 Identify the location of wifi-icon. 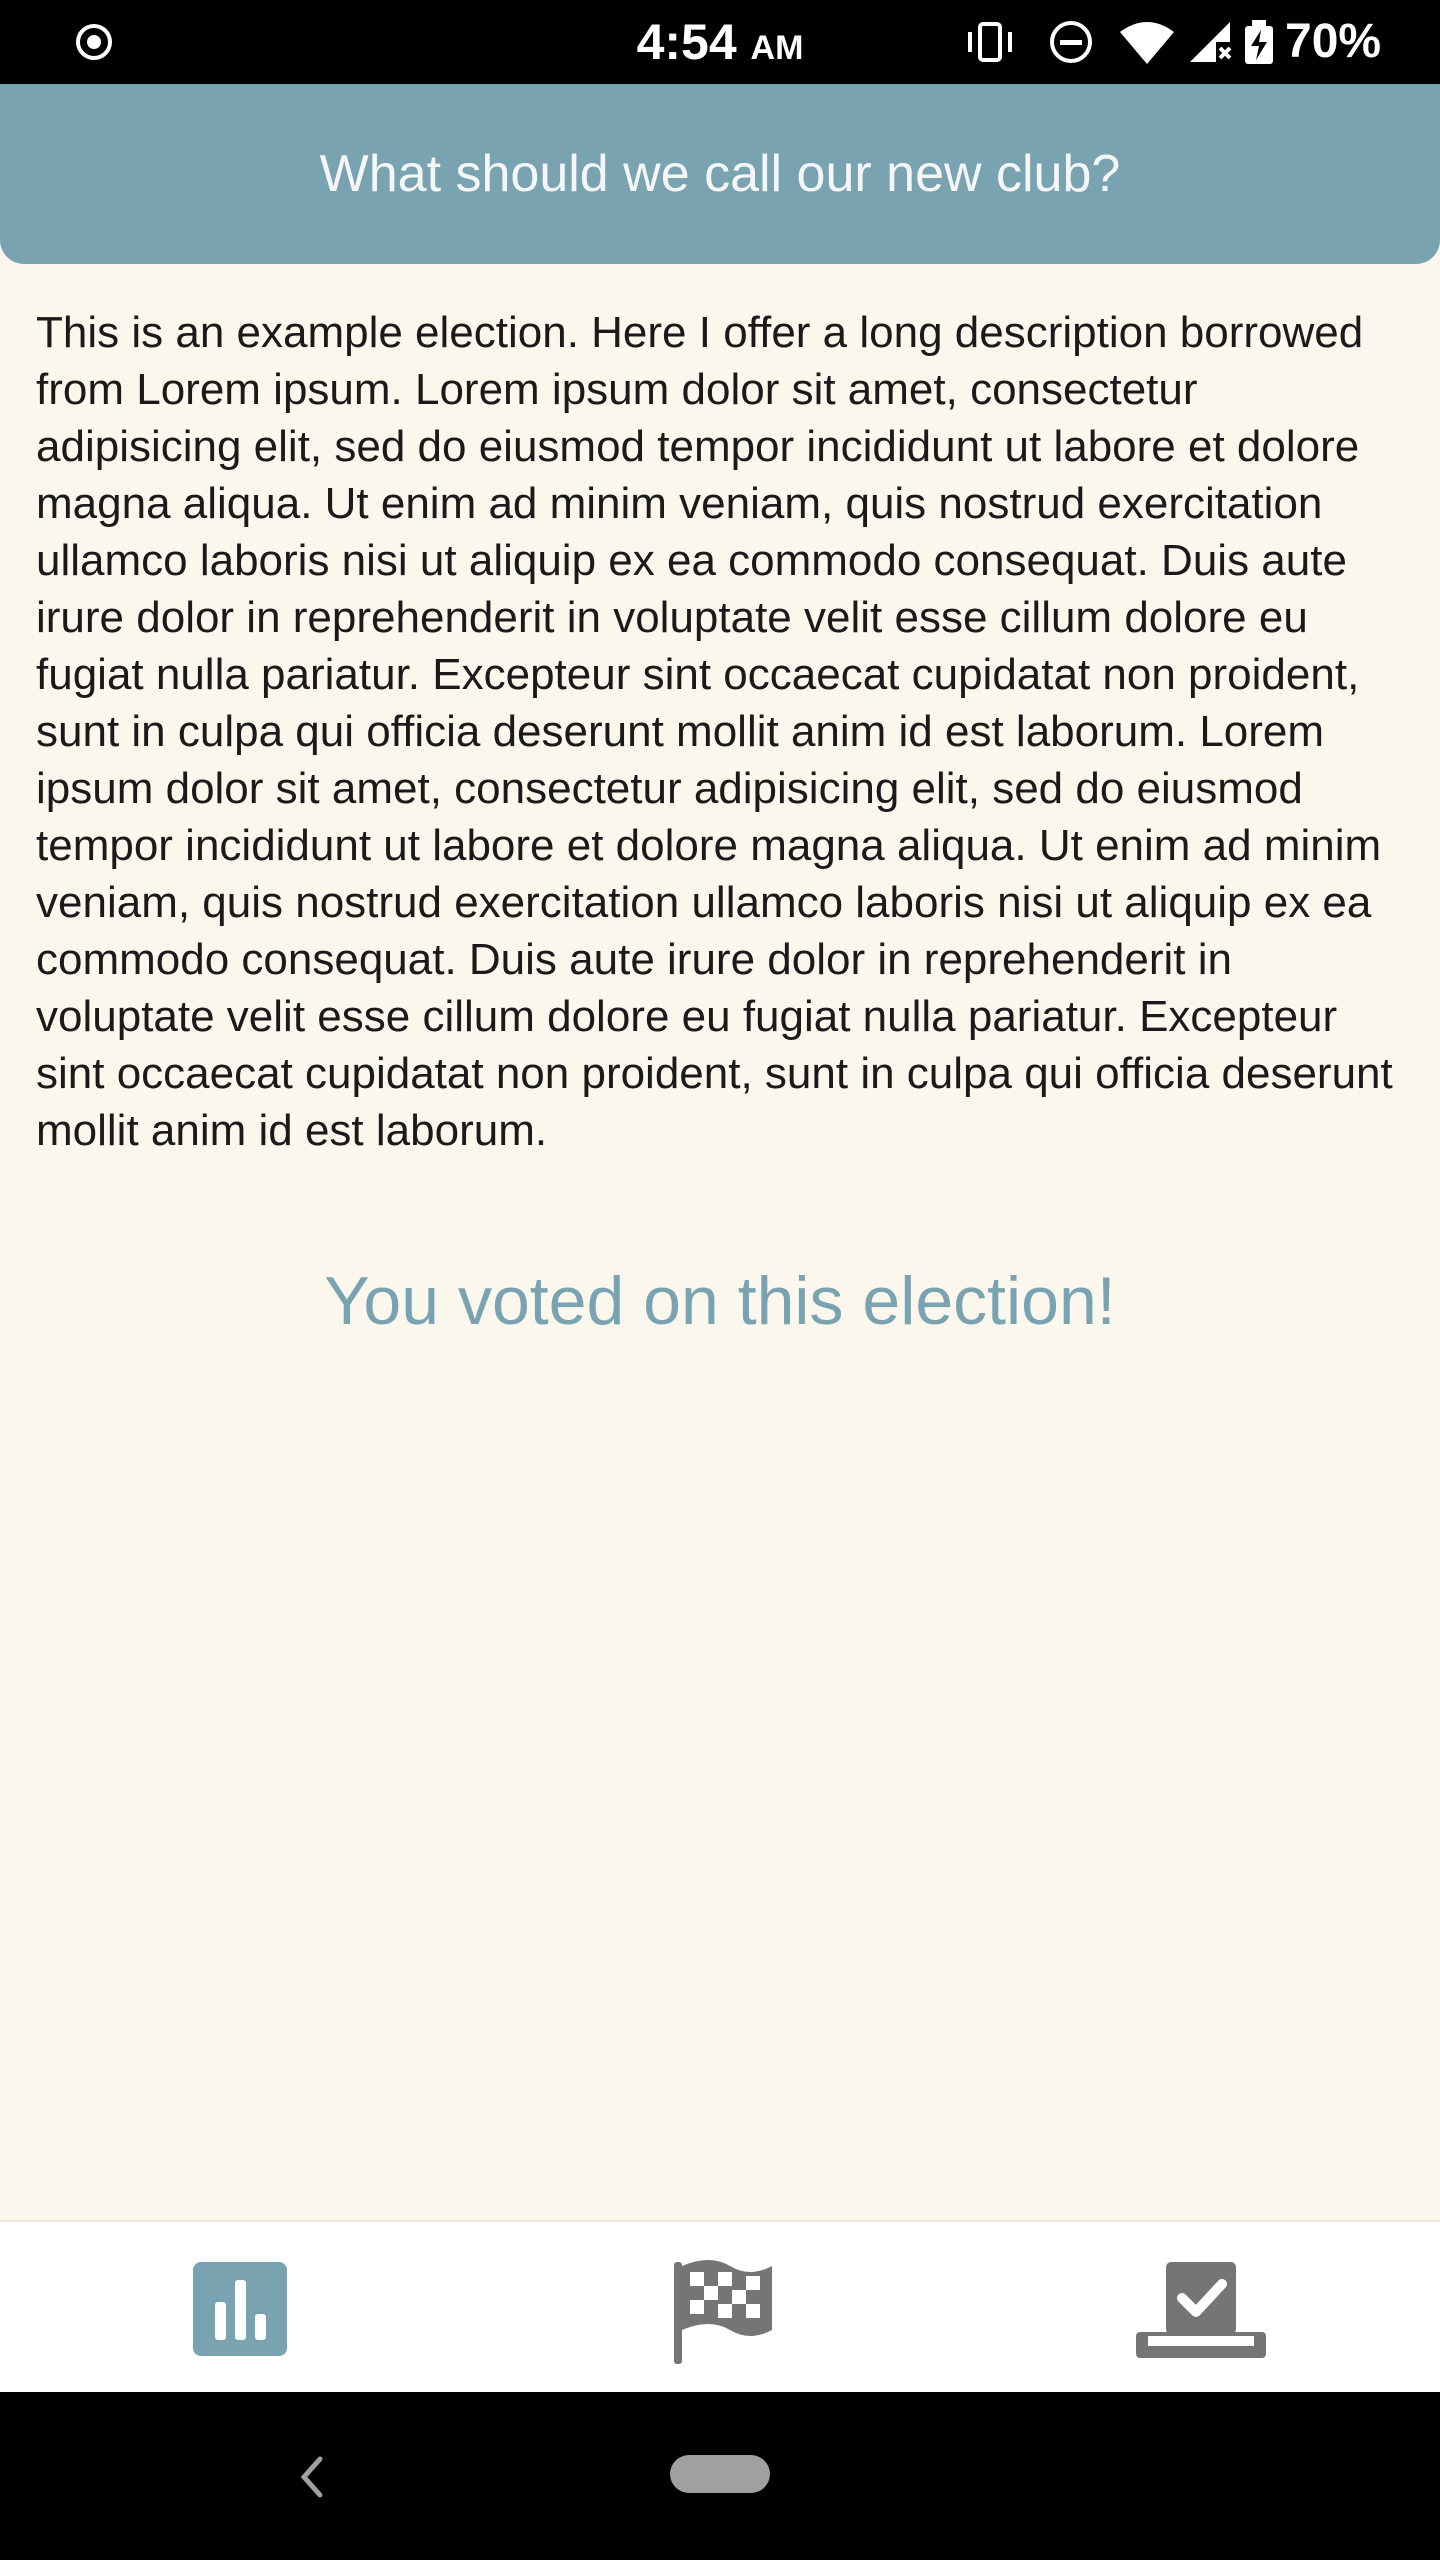
(1147, 43).